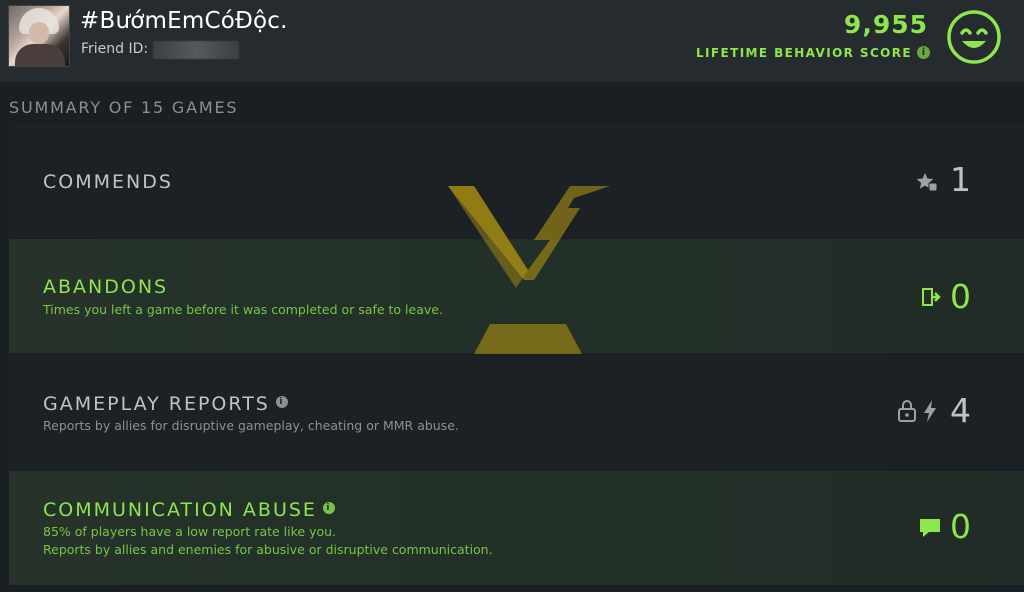 This screenshot has height=592, width=1024. Describe the element at coordinates (960, 526) in the screenshot. I see `communication-abuse-count: 0` at that location.